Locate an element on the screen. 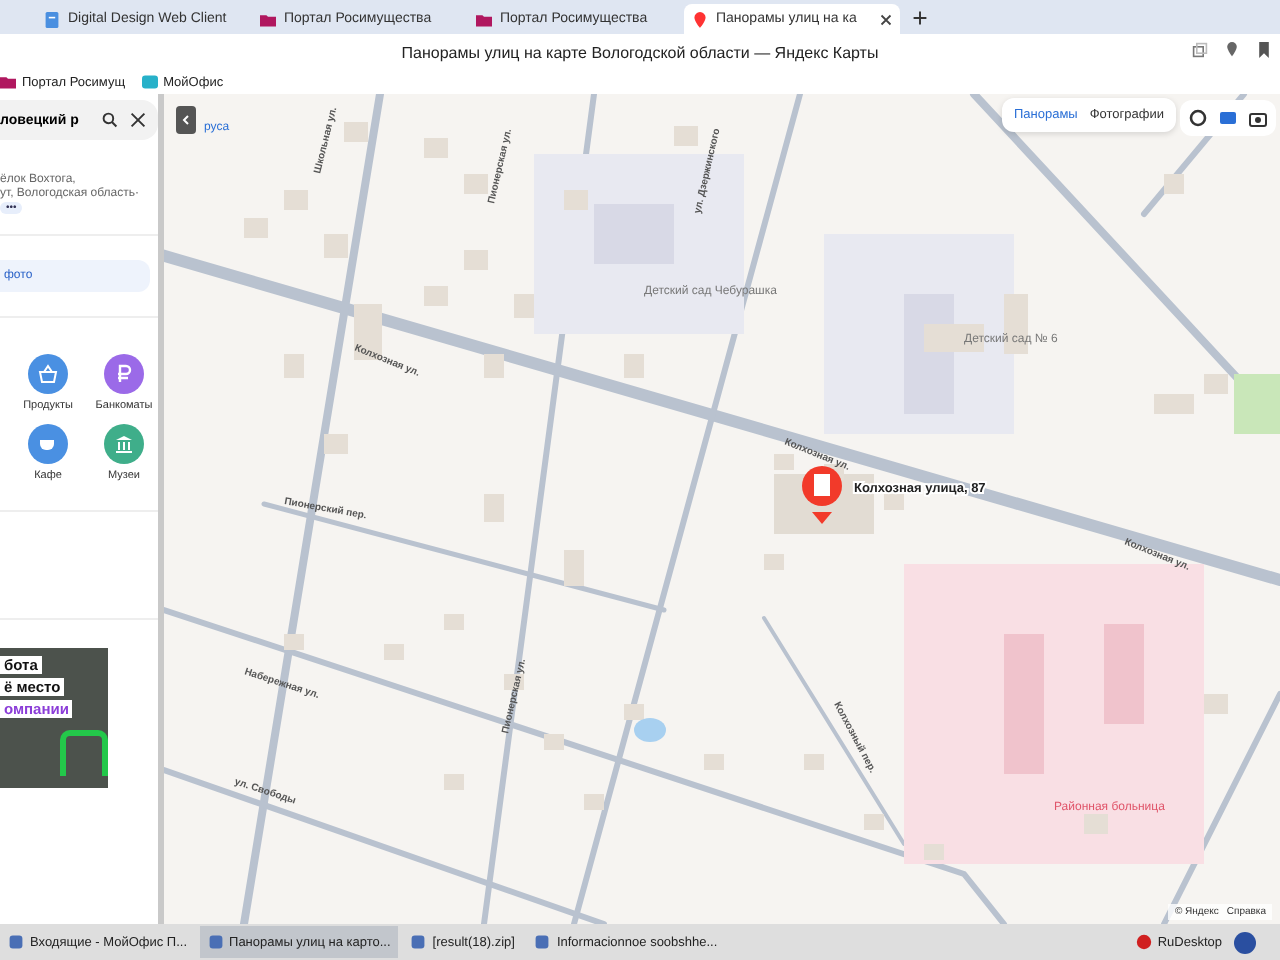  chevron-icon is located at coordinates (186, 120).